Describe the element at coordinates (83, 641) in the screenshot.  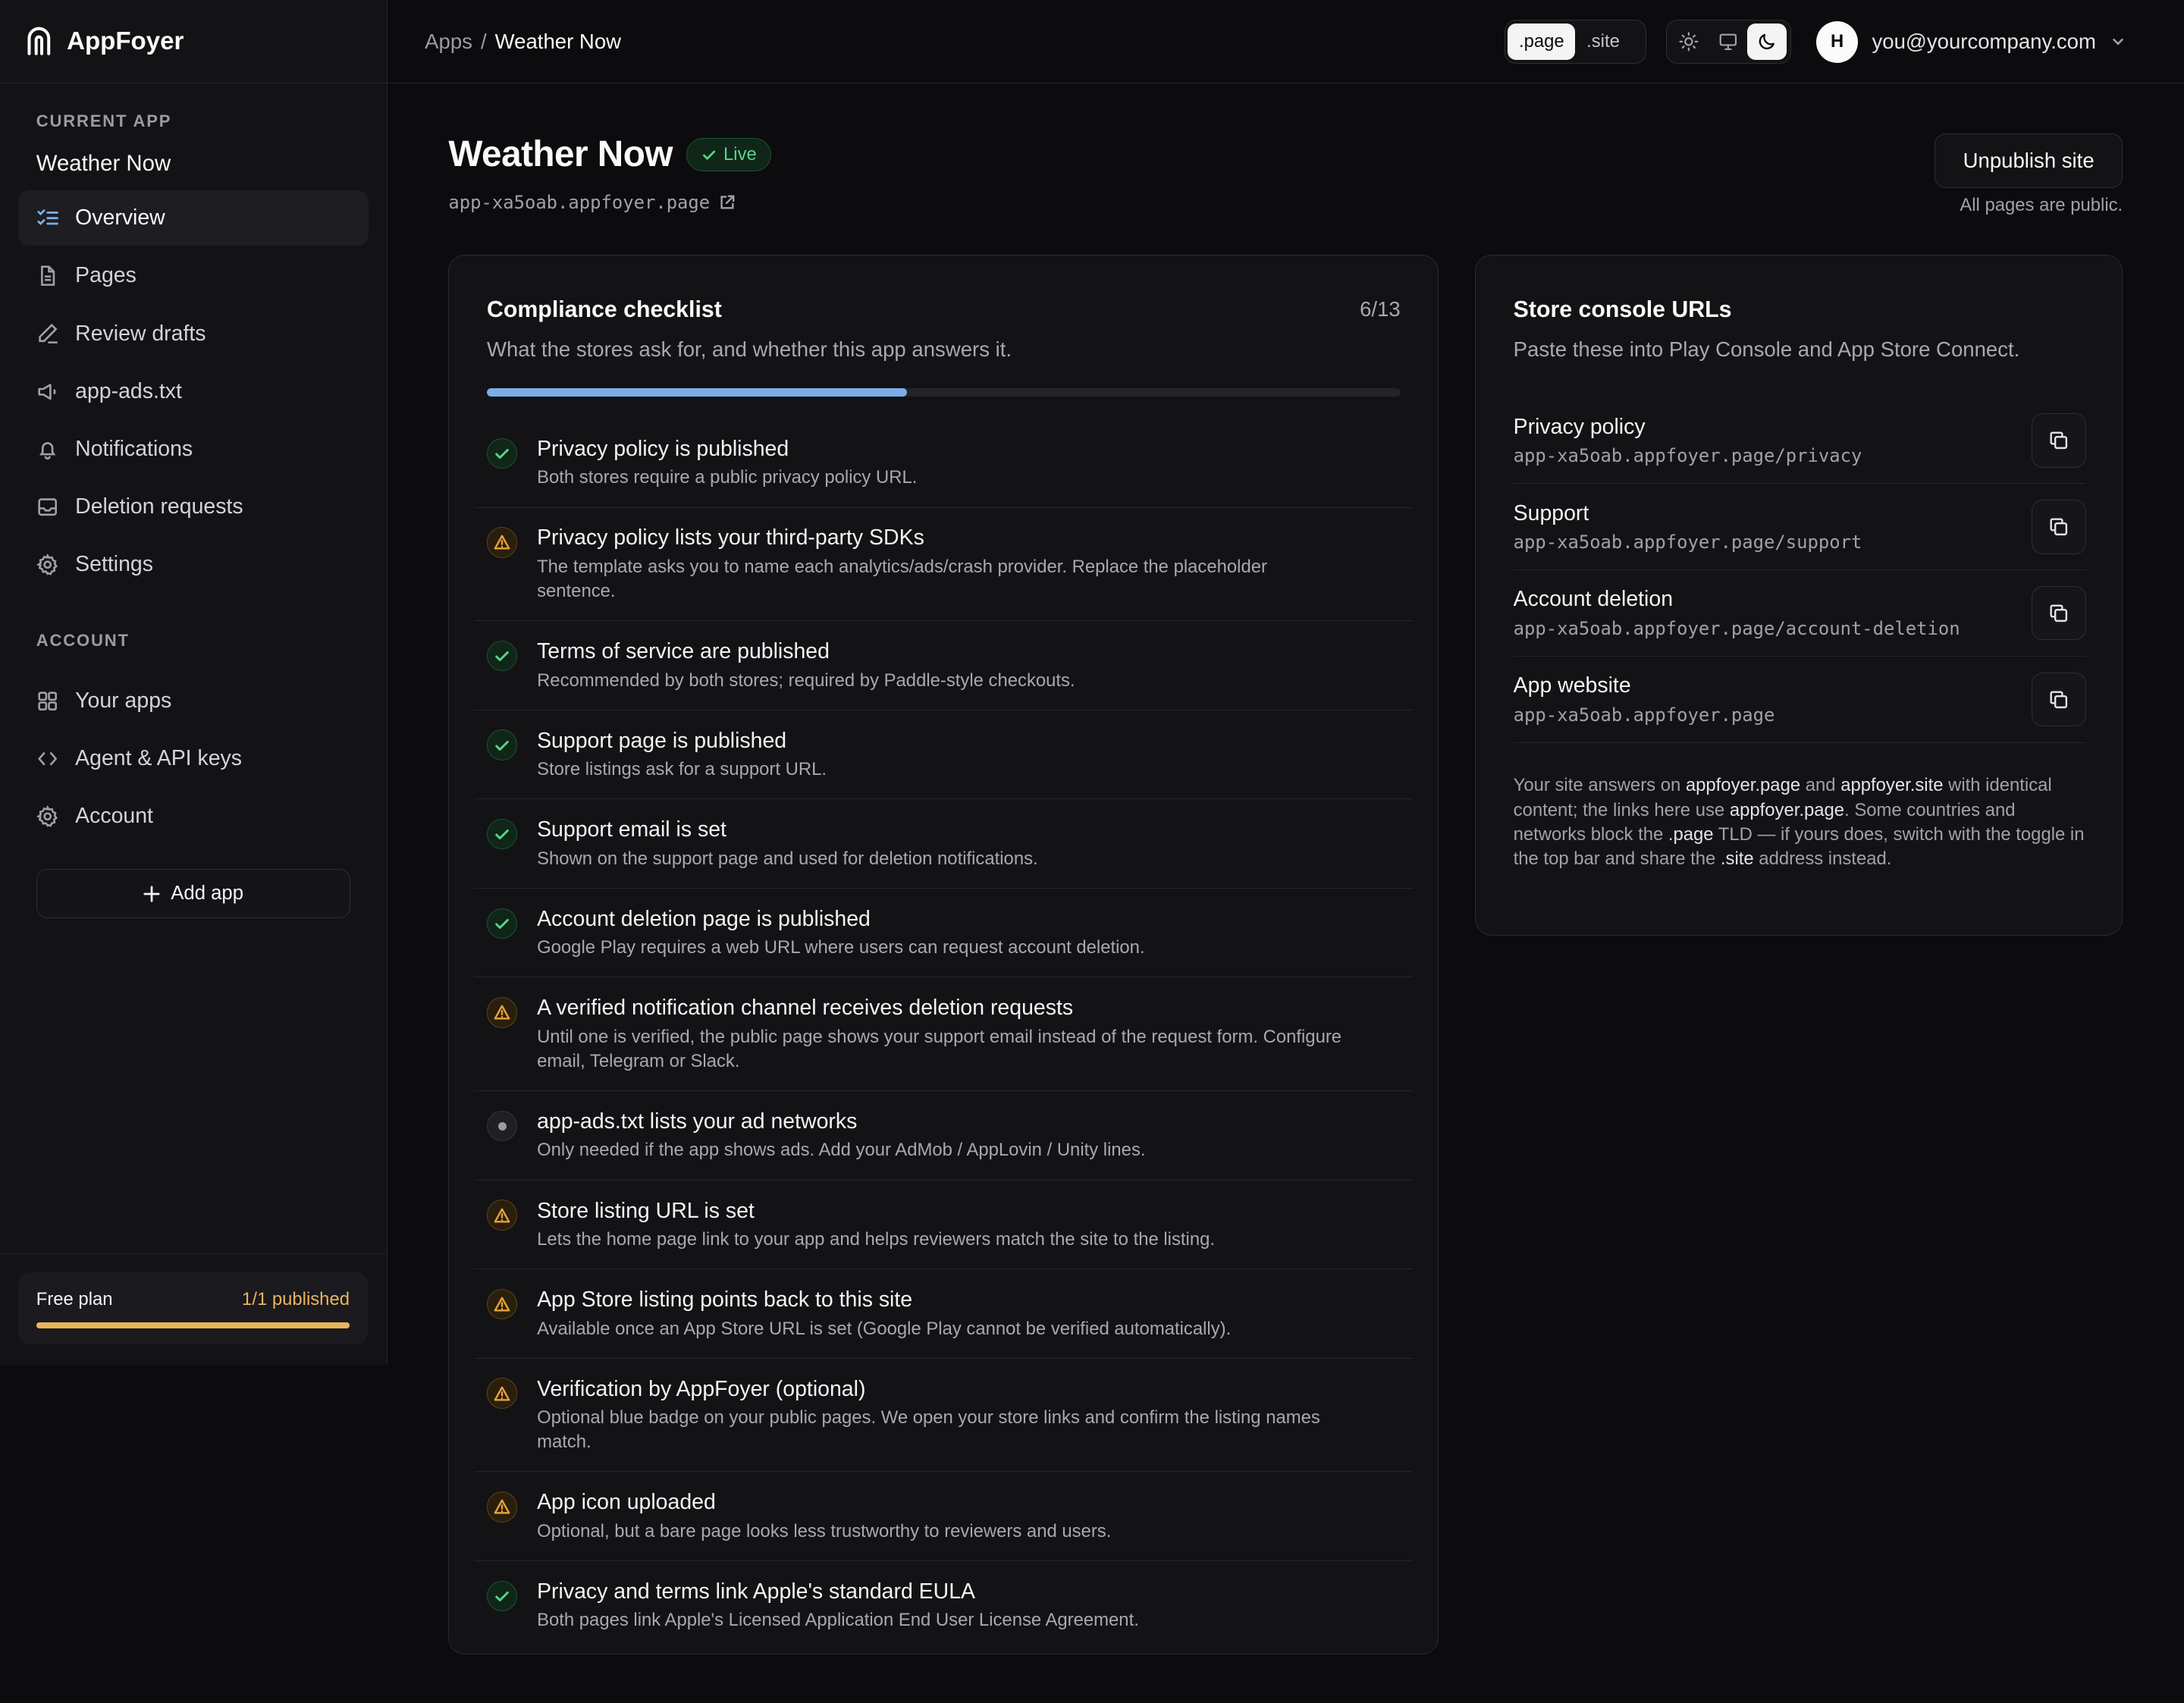
I see `account-section-label: ACCOUNT` at that location.